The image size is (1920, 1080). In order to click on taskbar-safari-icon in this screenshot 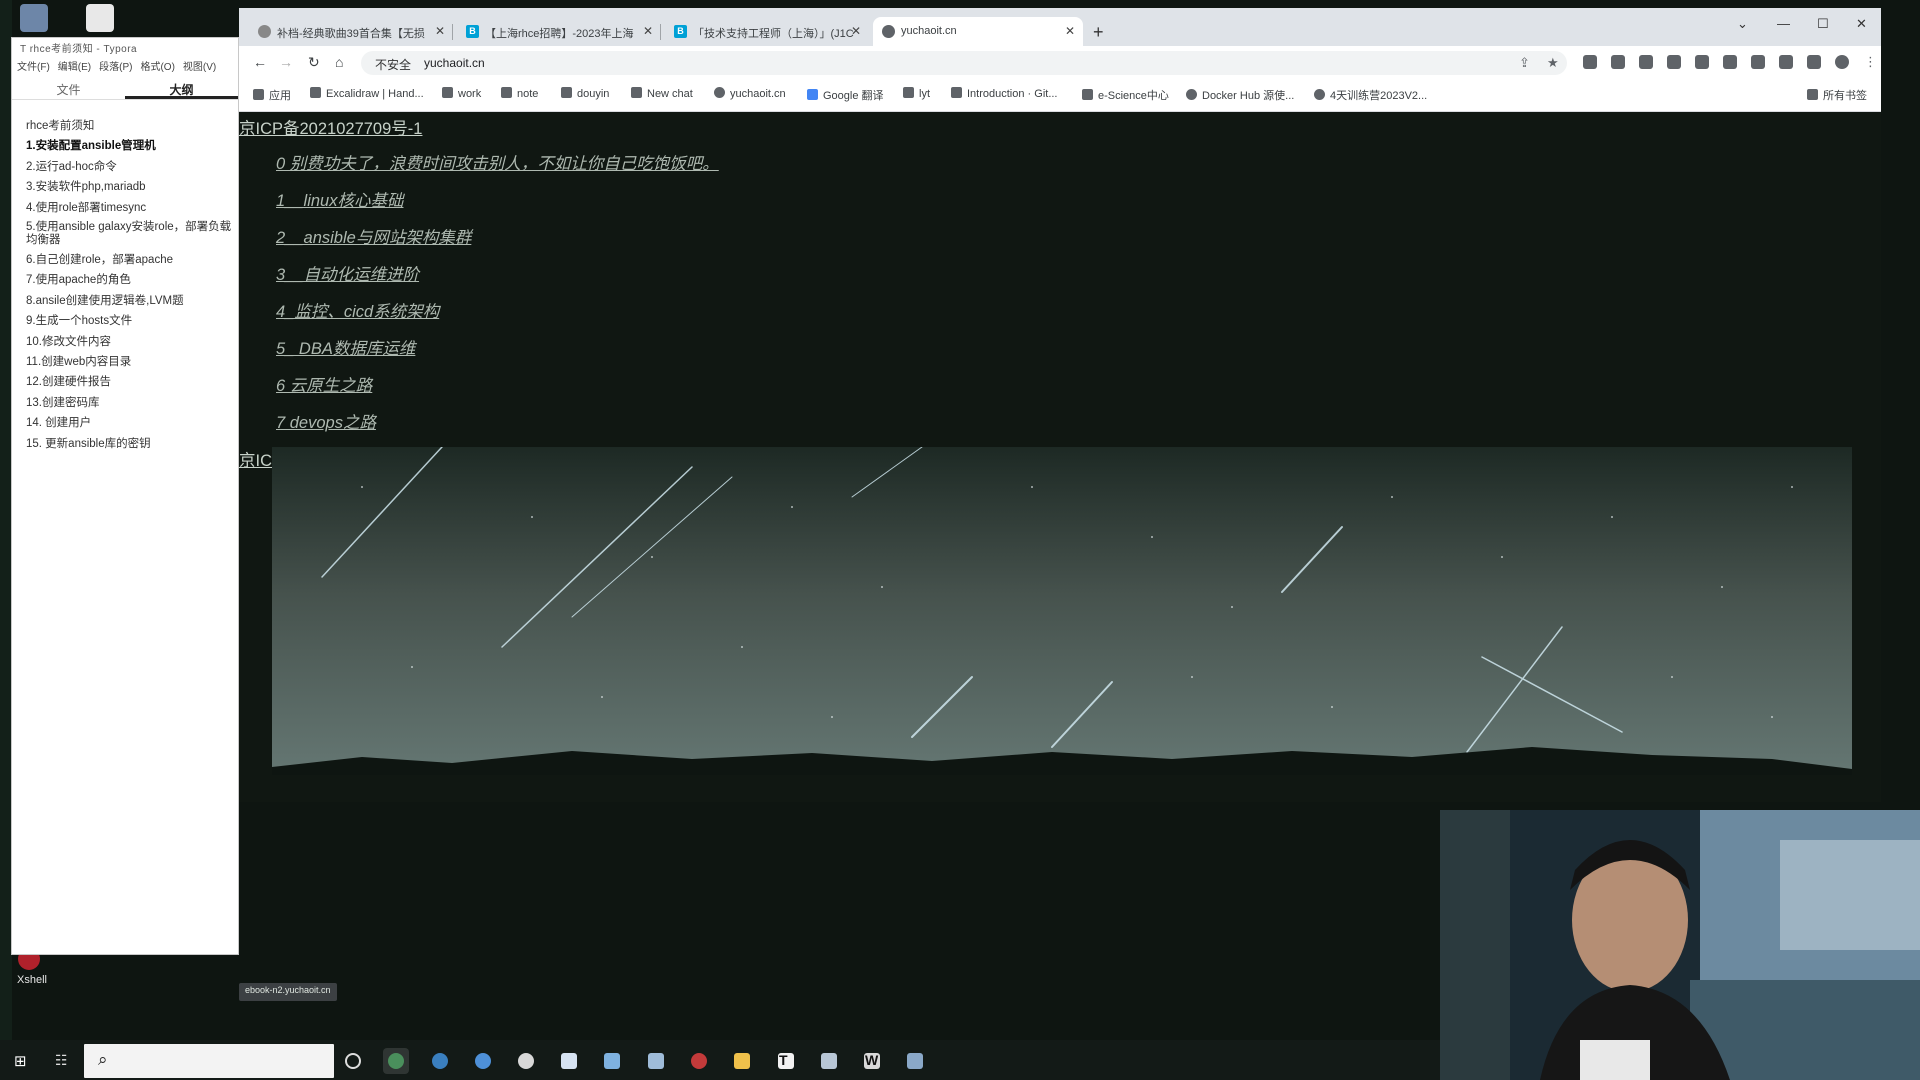, I will do `click(483, 1061)`.